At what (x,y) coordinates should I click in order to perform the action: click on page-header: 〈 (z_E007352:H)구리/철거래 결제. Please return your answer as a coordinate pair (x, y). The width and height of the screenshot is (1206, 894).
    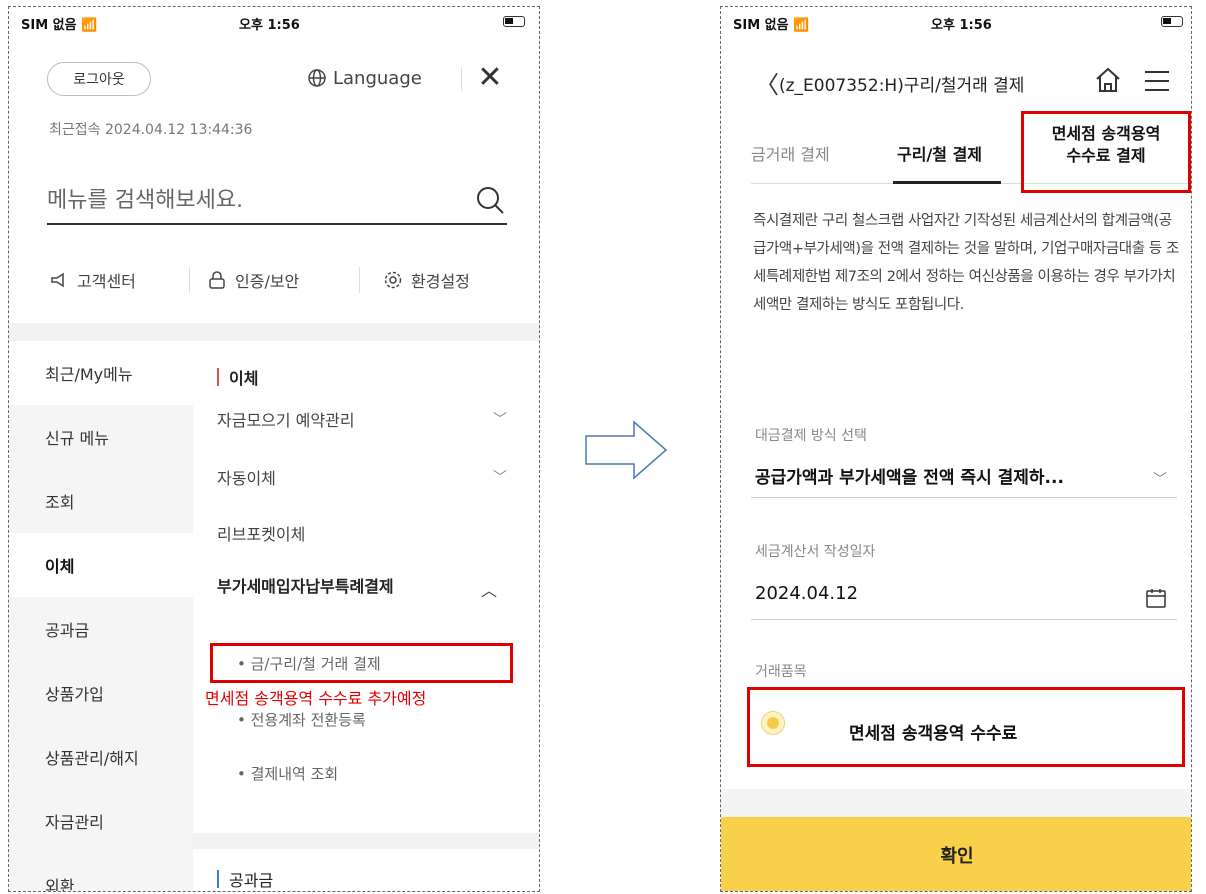
    Looking at the image, I should click on (956, 85).